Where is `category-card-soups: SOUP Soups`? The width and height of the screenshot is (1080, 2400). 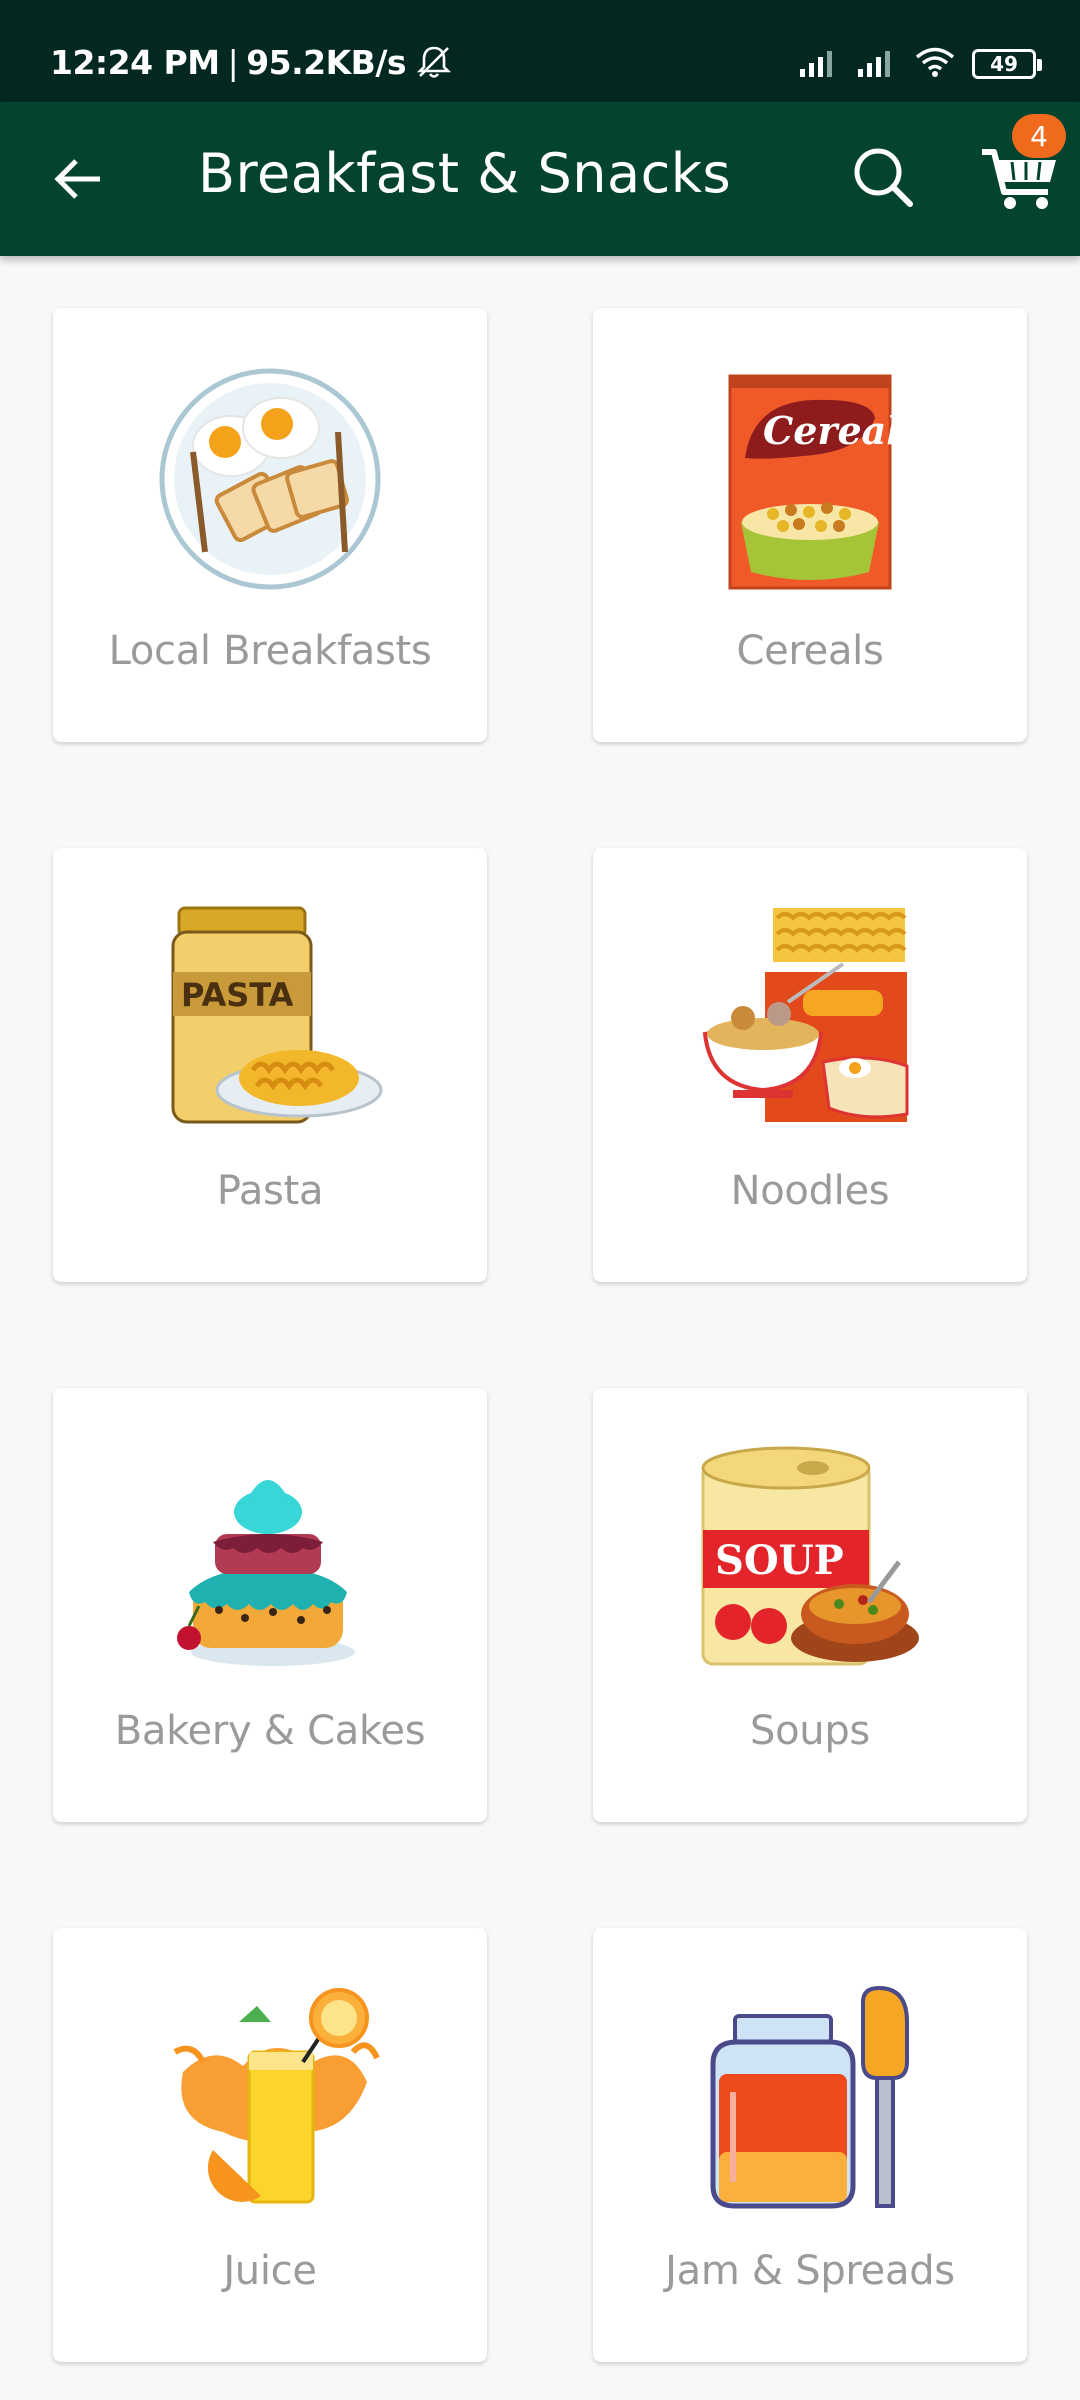 category-card-soups: SOUP Soups is located at coordinates (810, 1605).